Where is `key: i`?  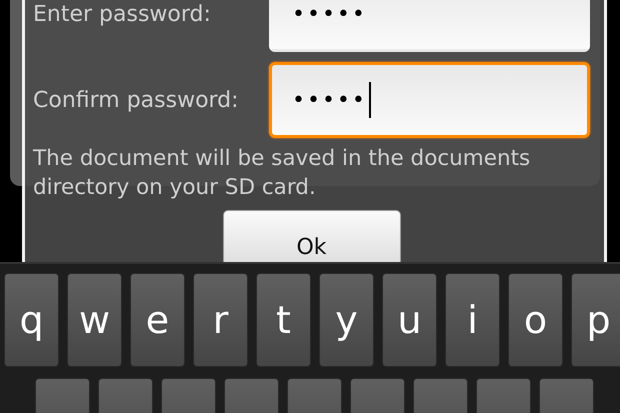 key: i is located at coordinates (472, 320).